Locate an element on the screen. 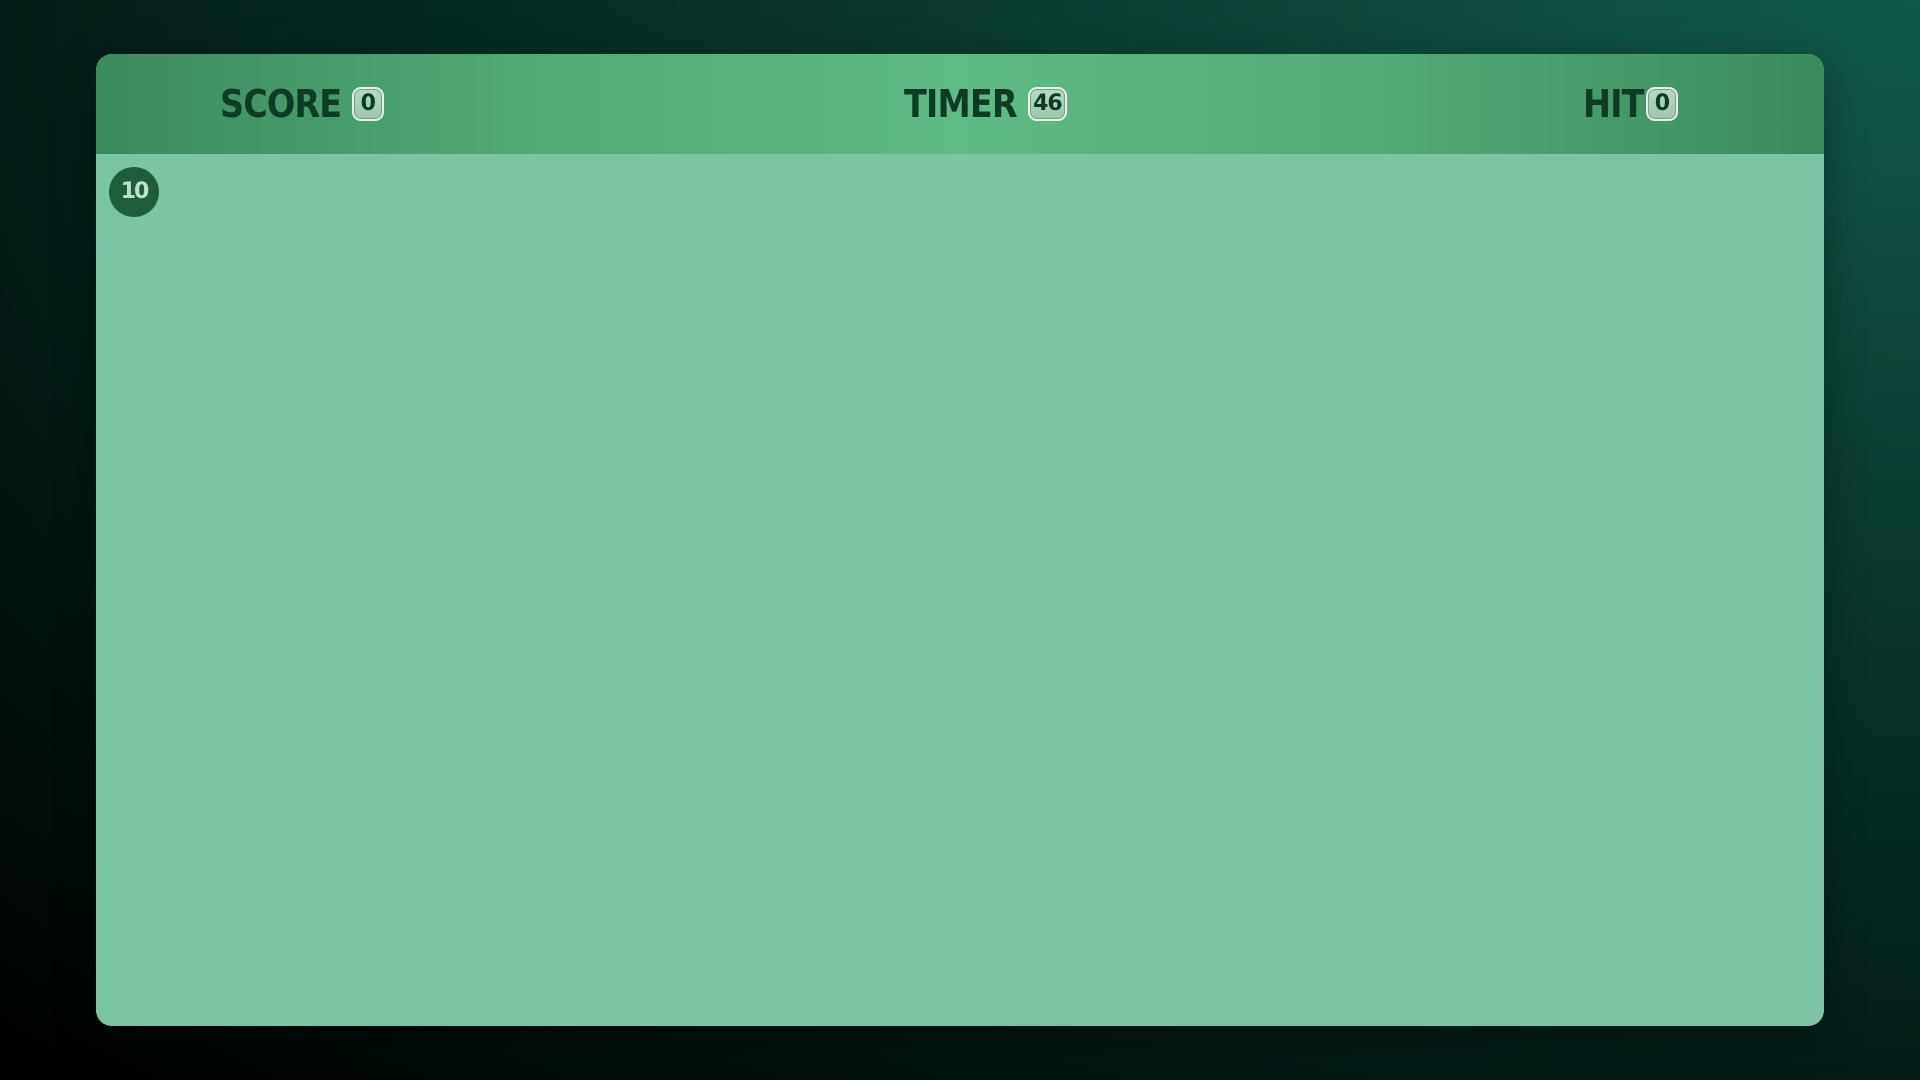  target-value: 10 is located at coordinates (135, 191).